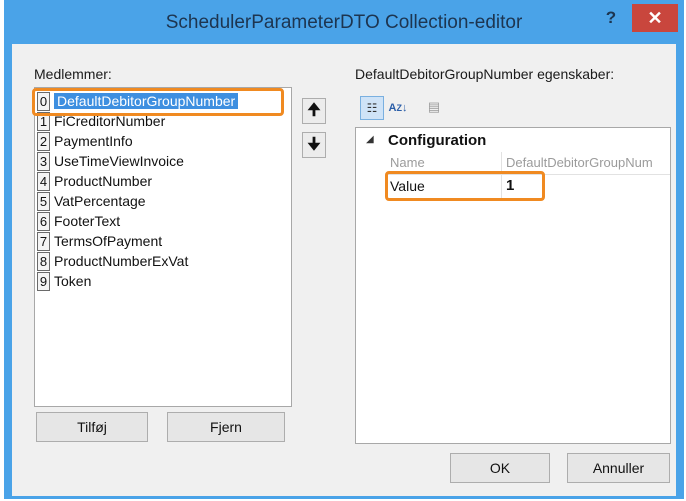  Describe the element at coordinates (529, 187) in the screenshot. I see `property-row-value: Value 1` at that location.